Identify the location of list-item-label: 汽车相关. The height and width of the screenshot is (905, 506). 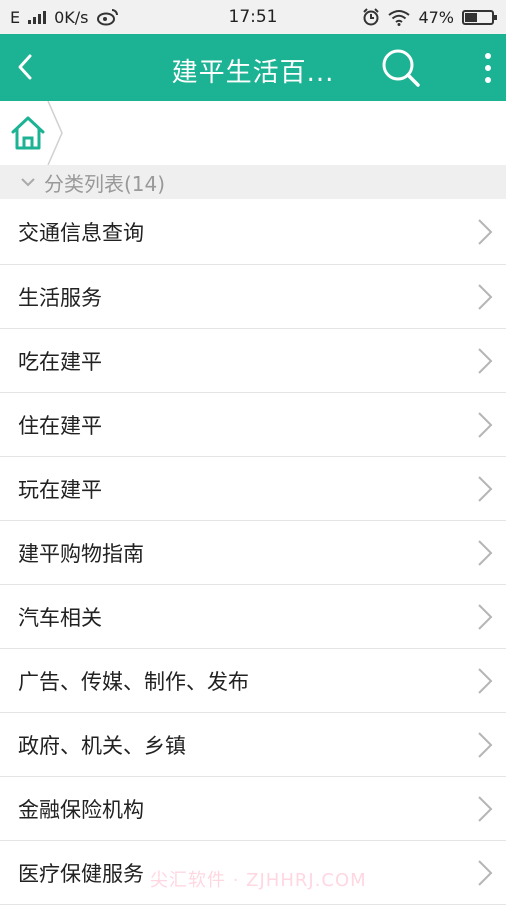
(60, 617).